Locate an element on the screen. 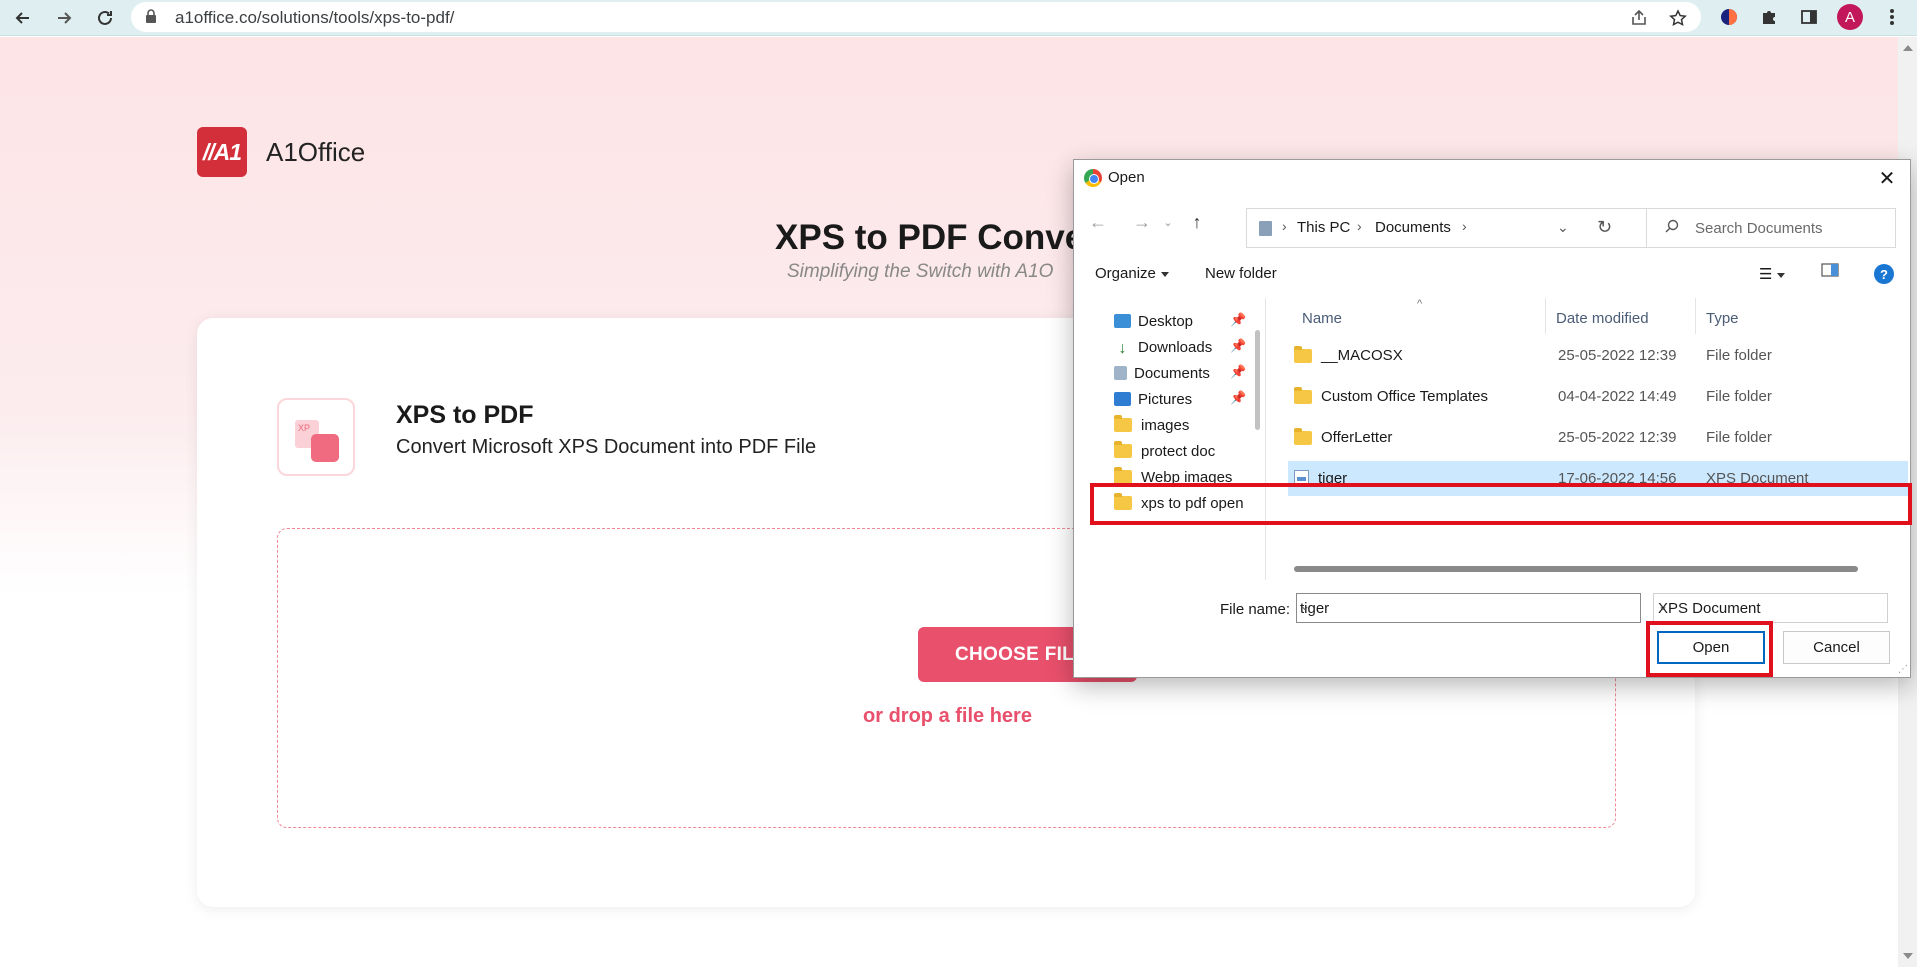 The width and height of the screenshot is (1917, 967). chrome-icon is located at coordinates (1093, 178).